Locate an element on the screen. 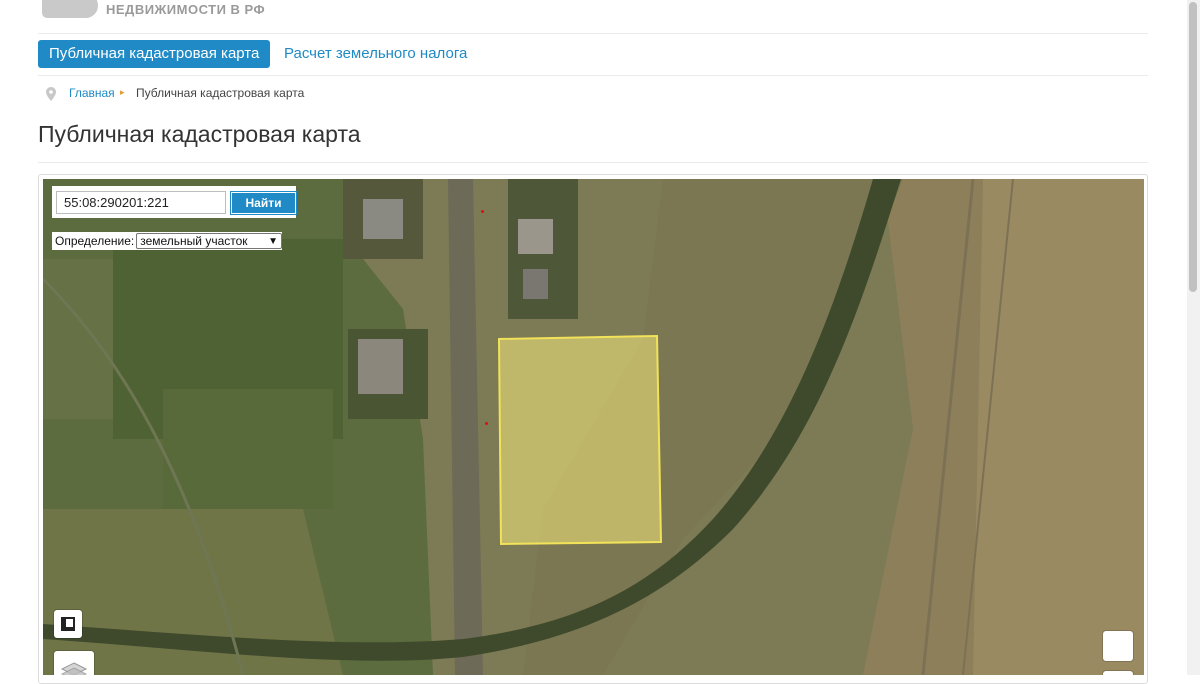 The height and width of the screenshot is (684, 1200). print-icon is located at coordinates (68, 624).